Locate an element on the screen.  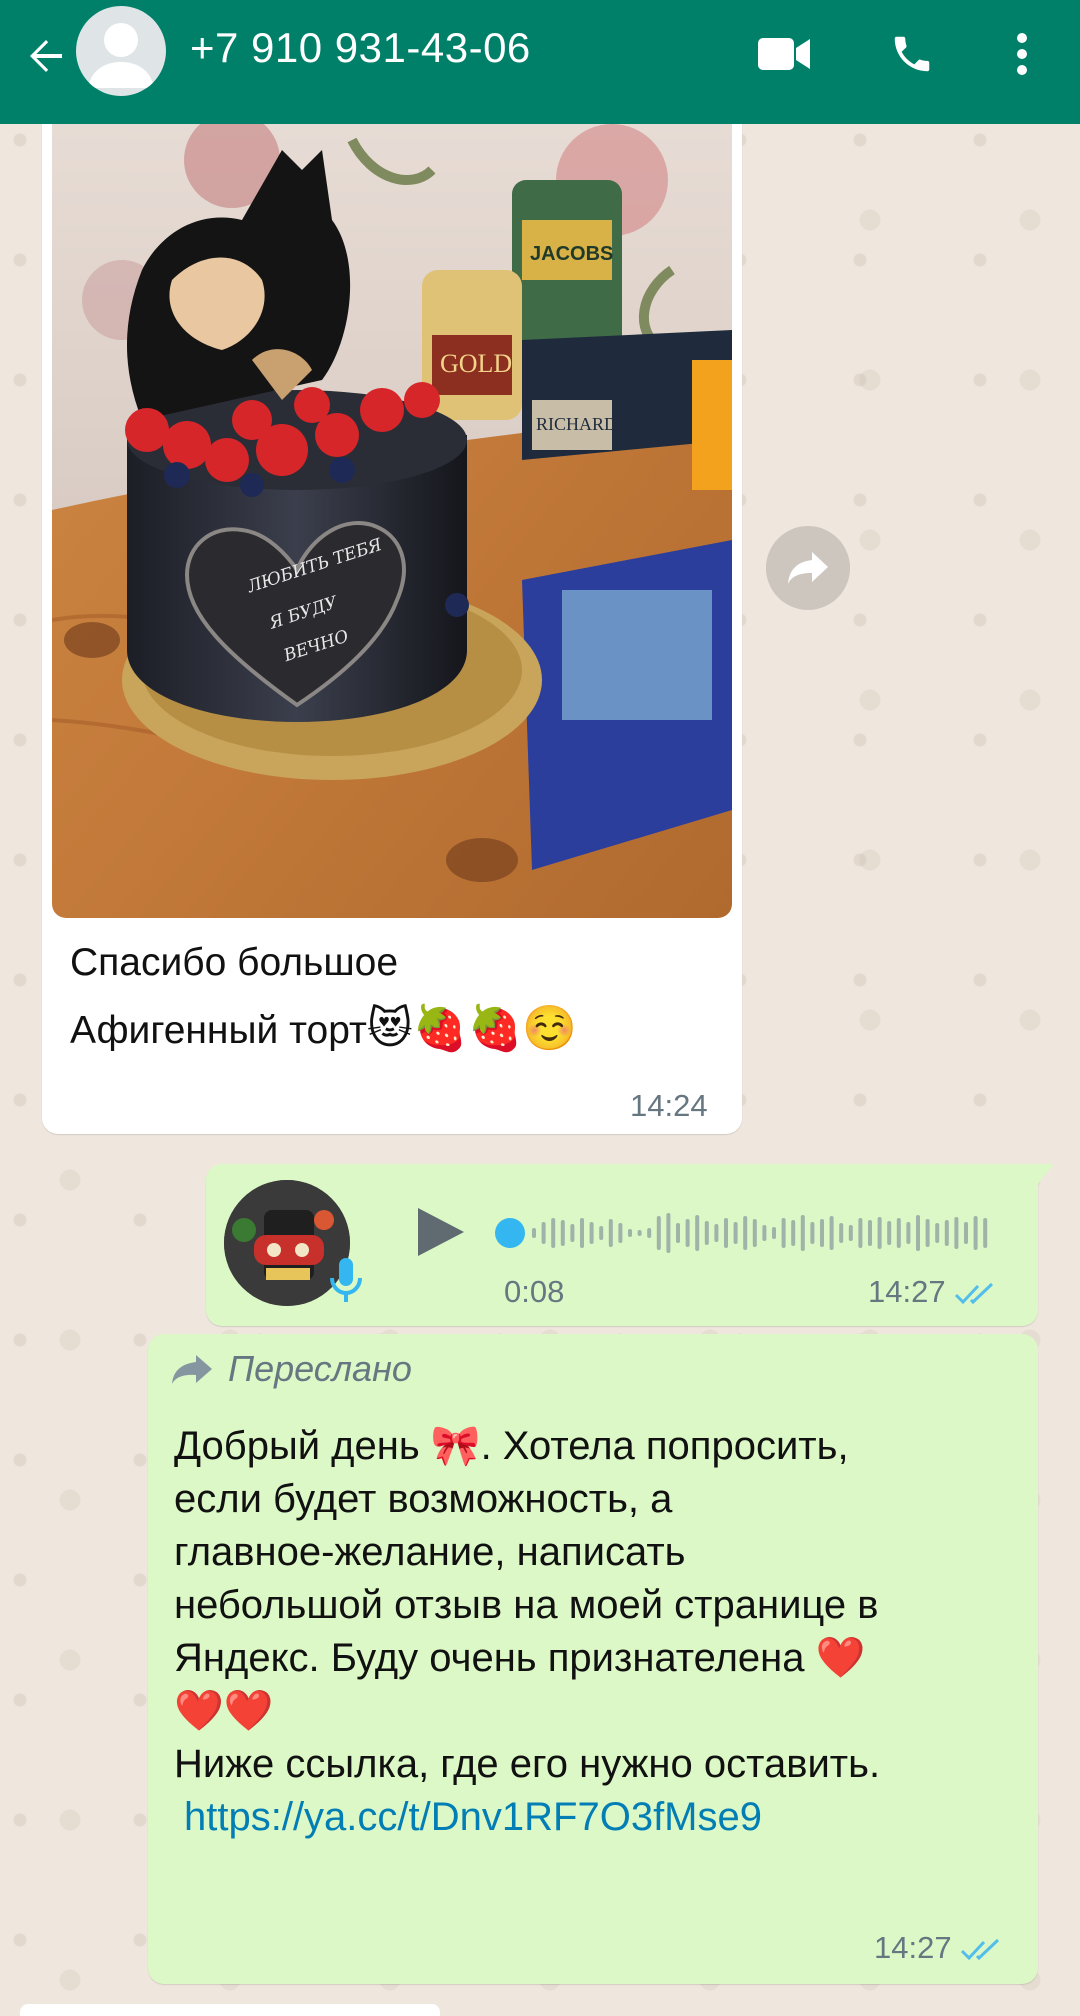
incoming-time: 14:24 is located at coordinates (669, 1105).